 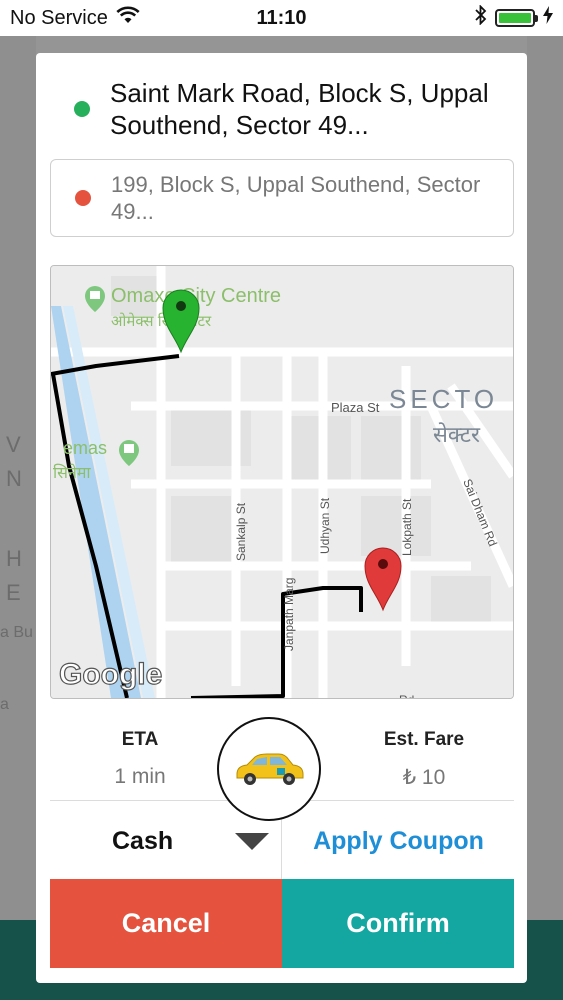 I want to click on apply-coupon-button: Apply Coupon, so click(x=398, y=841).